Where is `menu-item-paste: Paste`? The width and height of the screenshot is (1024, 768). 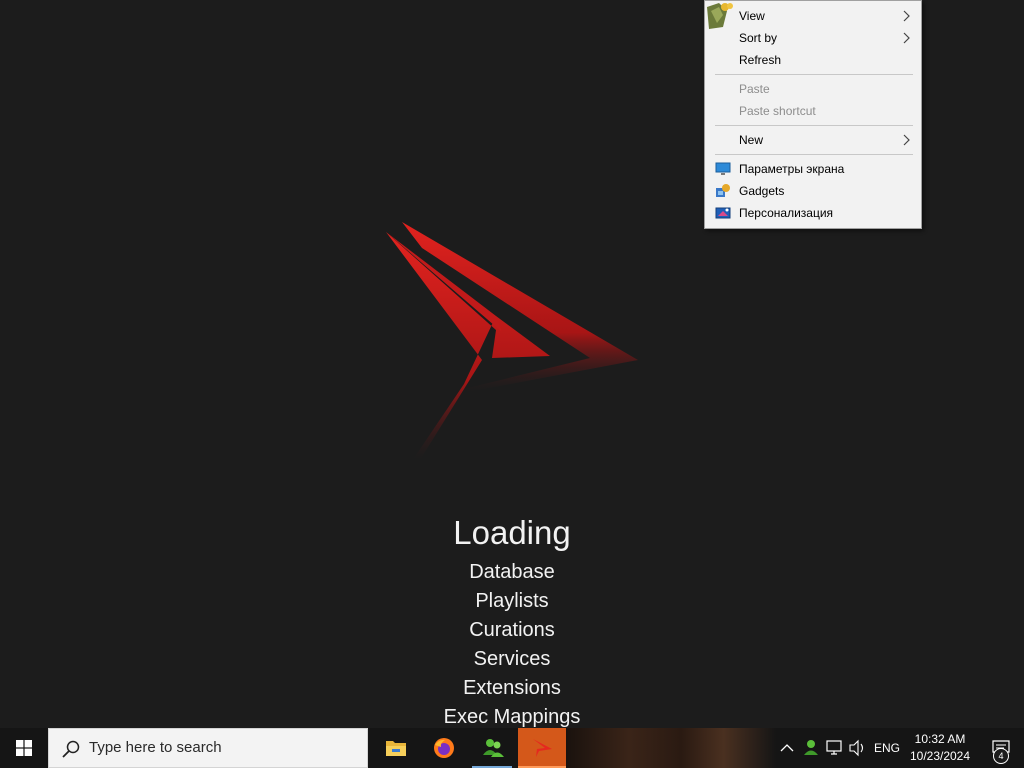 menu-item-paste: Paste is located at coordinates (813, 89).